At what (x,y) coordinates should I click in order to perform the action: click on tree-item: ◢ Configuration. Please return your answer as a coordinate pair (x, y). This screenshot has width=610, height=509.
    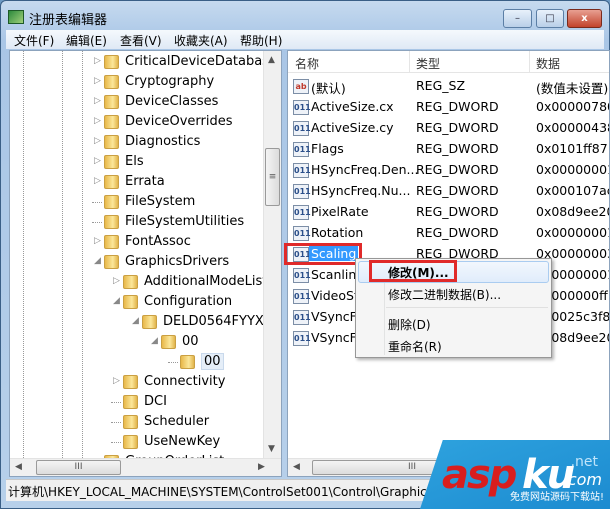
    Looking at the image, I should click on (136, 302).